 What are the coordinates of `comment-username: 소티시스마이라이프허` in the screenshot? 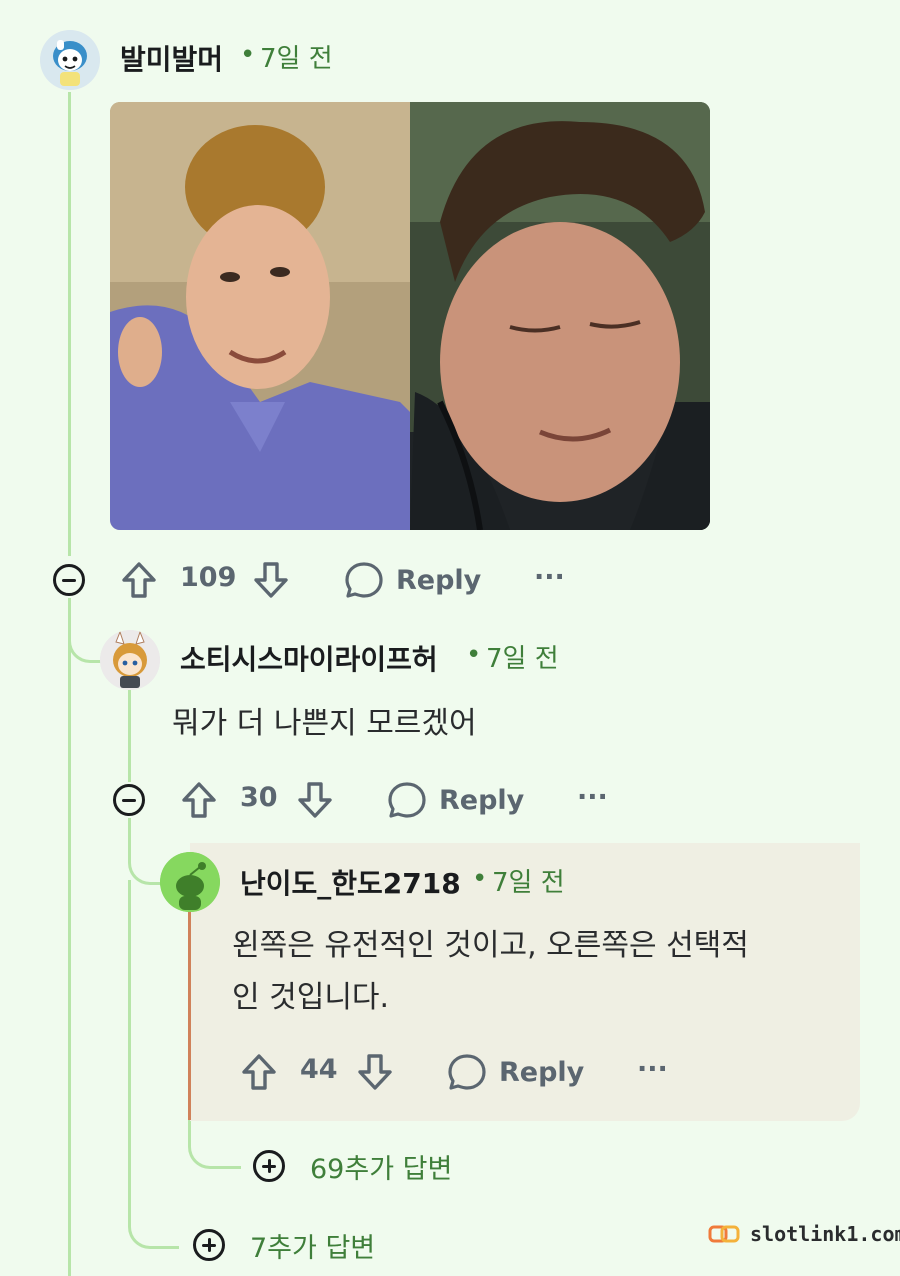 It's located at (309, 658).